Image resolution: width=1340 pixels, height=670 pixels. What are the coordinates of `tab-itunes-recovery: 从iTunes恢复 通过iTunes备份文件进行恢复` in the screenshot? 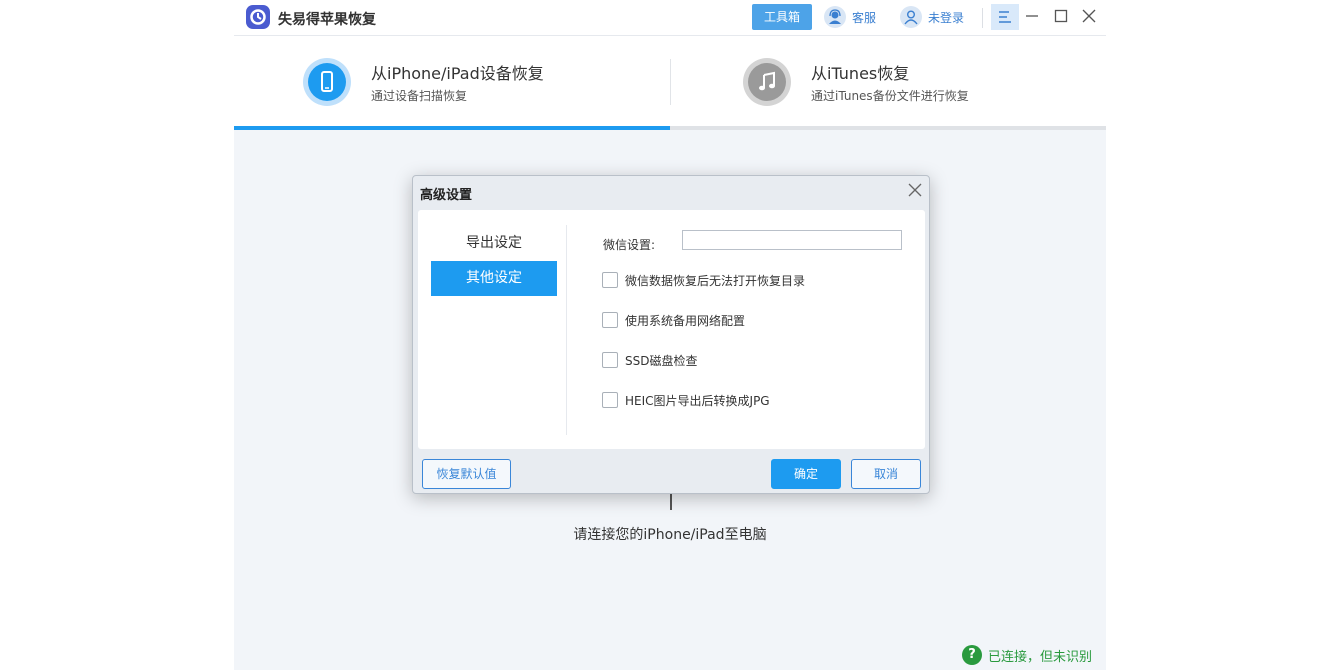 It's located at (888, 83).